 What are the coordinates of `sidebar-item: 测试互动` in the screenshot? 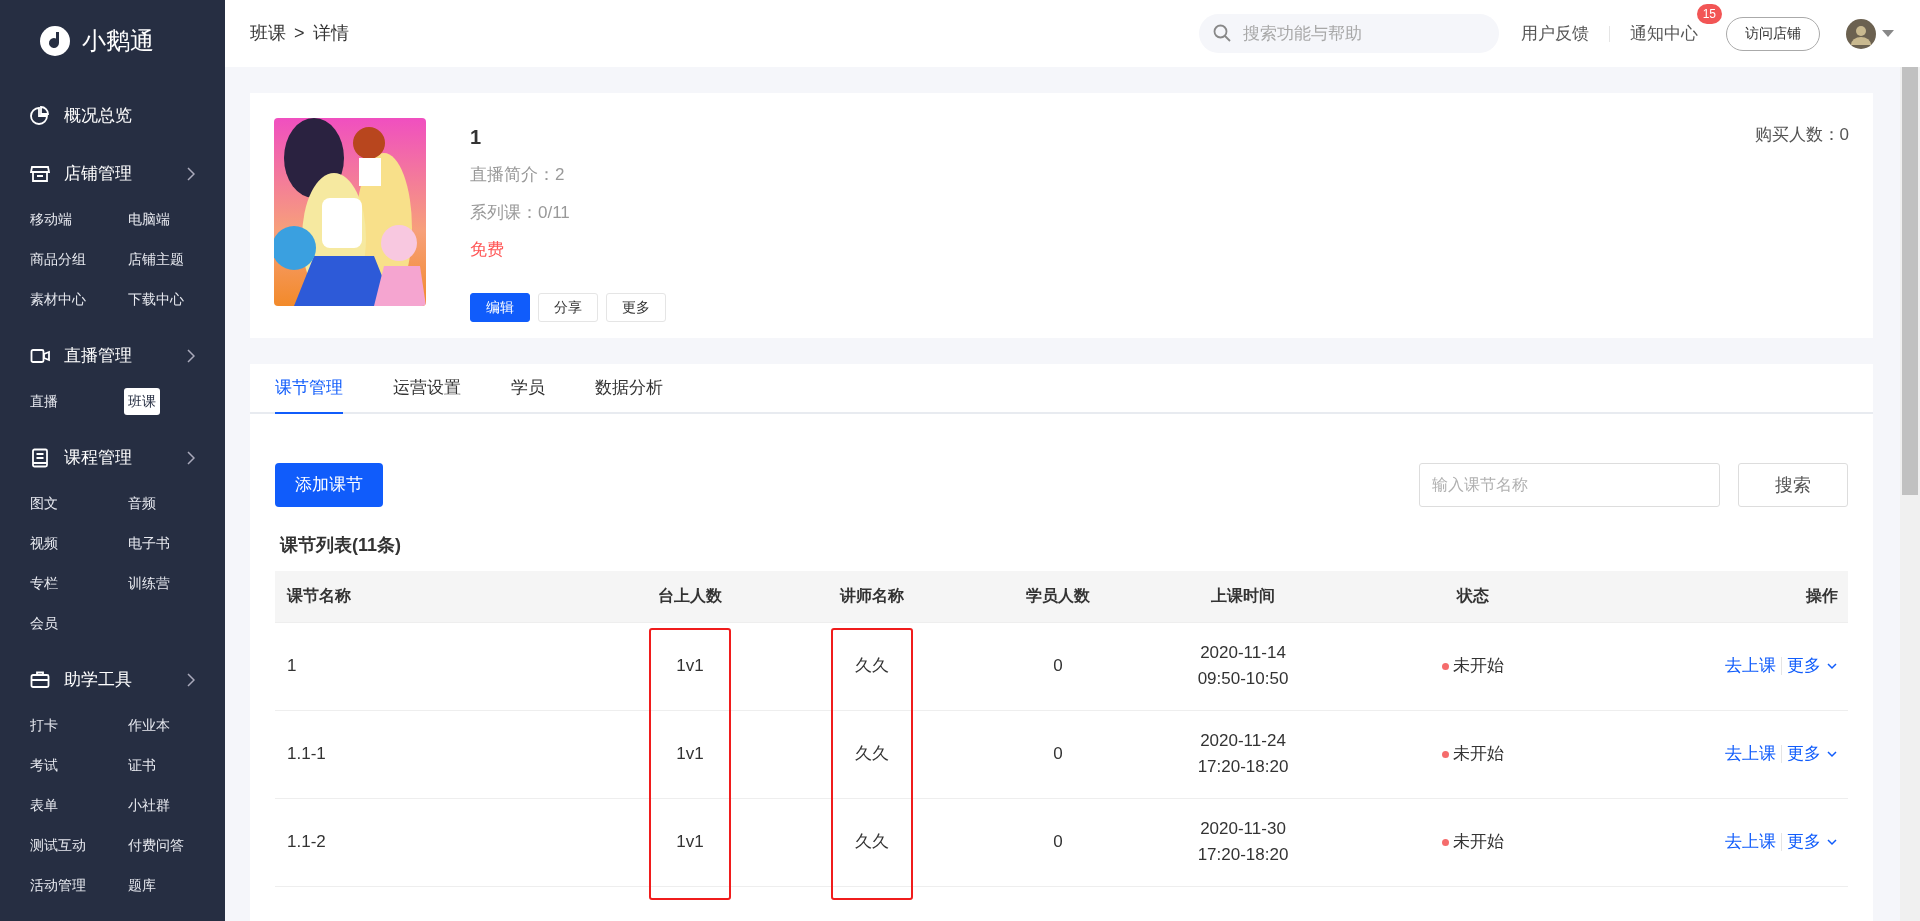 It's located at (58, 845).